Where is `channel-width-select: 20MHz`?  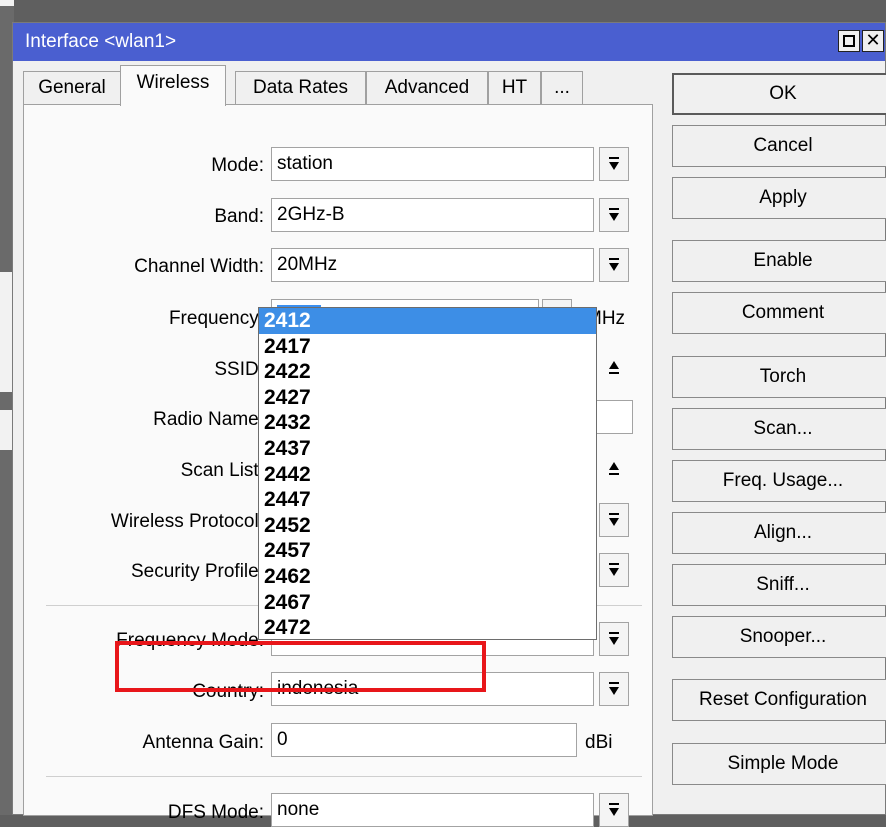 channel-width-select: 20MHz is located at coordinates (432, 265).